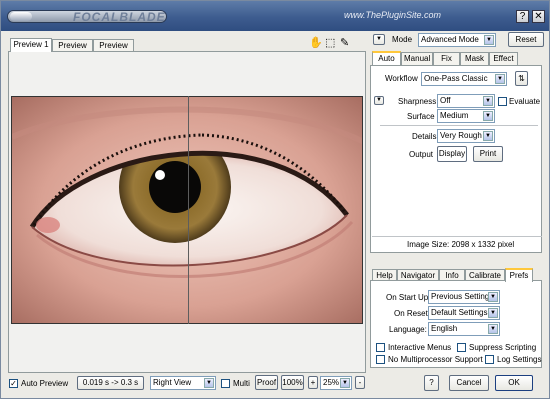 The image size is (550, 399). What do you see at coordinates (417, 101) in the screenshot?
I see `sharpness-label: Sharpness` at bounding box center [417, 101].